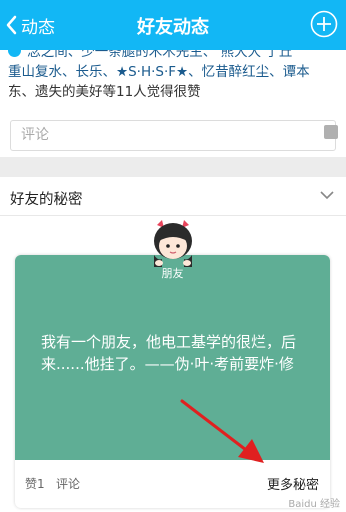 This screenshot has height=512, width=346. I want to click on section-title: 好友的秘密, so click(46, 200).